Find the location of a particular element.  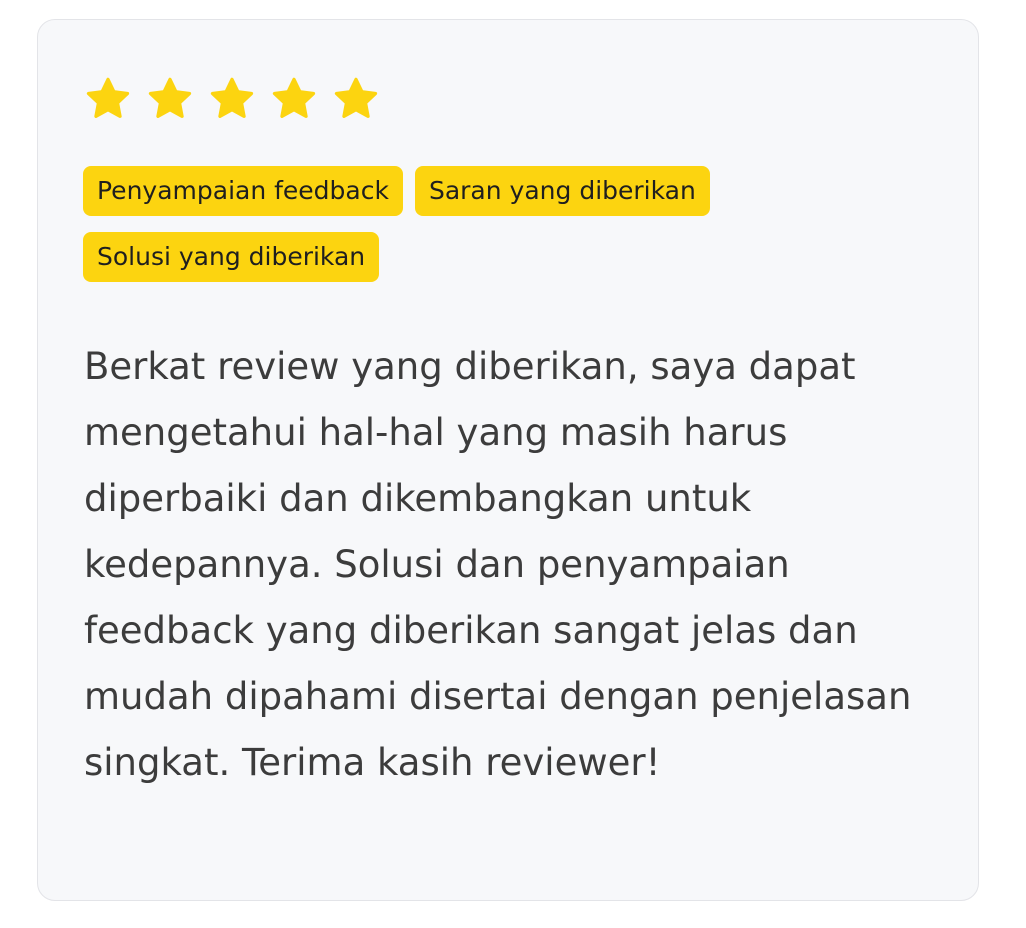

star-rating is located at coordinates (232, 99).